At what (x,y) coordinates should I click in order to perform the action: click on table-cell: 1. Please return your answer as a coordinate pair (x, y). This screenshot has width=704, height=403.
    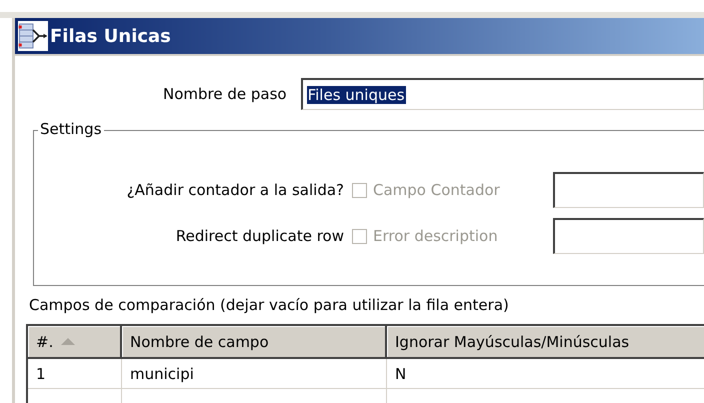
    Looking at the image, I should click on (75, 374).